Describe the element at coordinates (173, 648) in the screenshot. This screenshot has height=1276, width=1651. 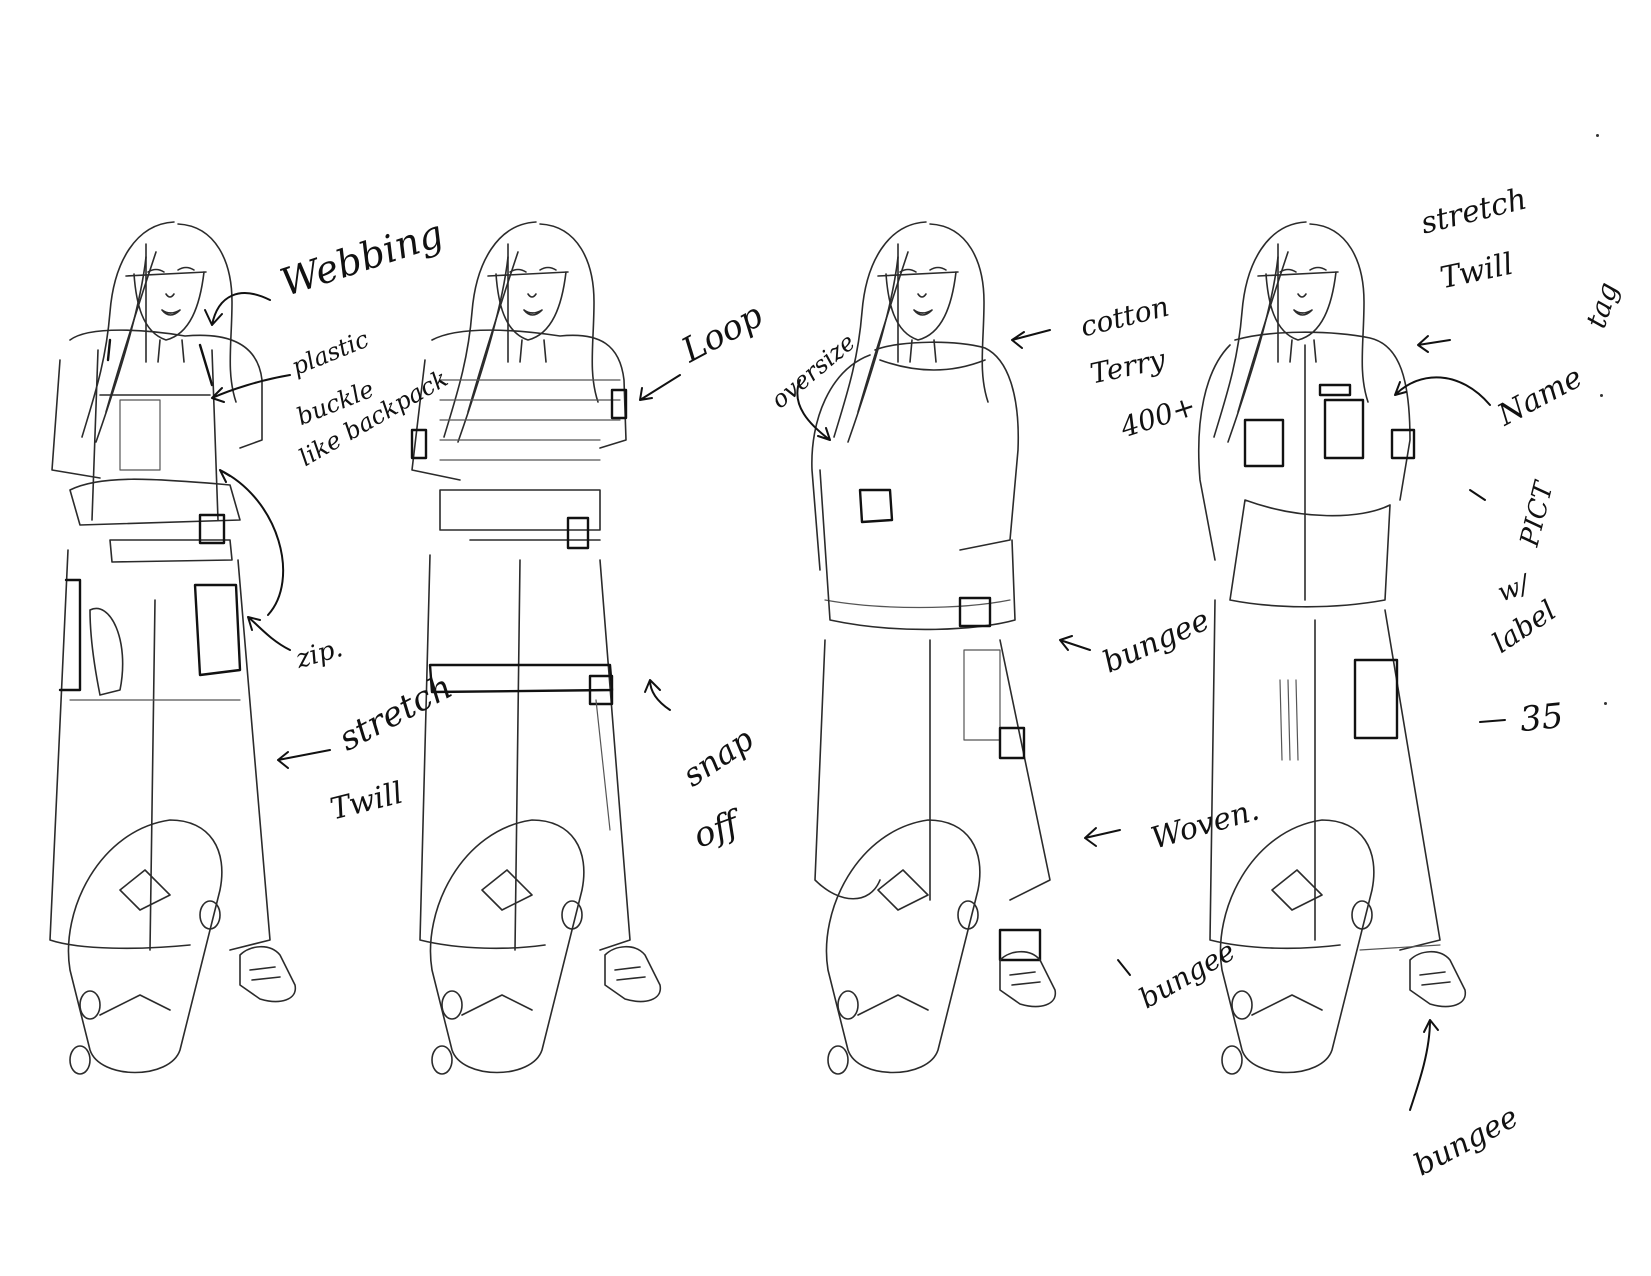
I see `look-1-figure` at that location.